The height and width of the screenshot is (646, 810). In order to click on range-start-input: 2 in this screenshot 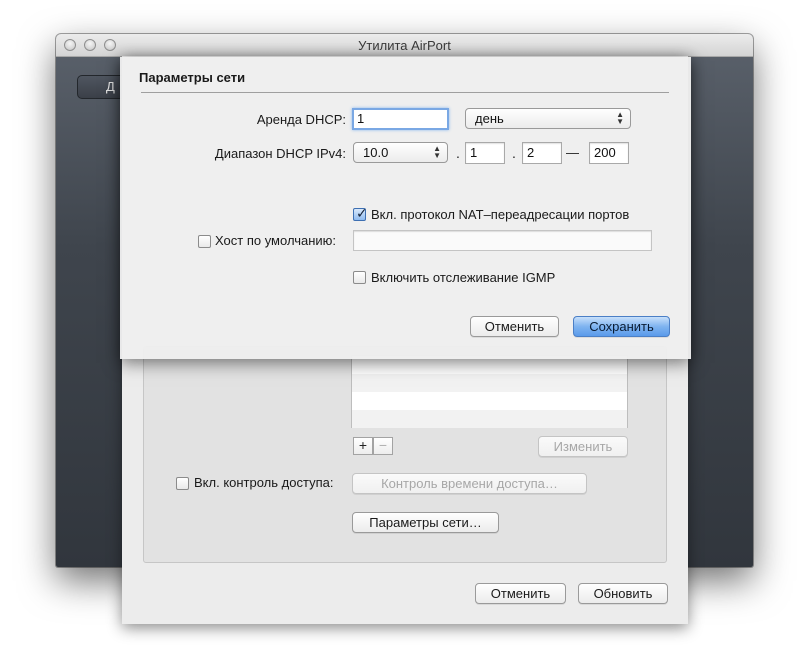, I will do `click(542, 153)`.